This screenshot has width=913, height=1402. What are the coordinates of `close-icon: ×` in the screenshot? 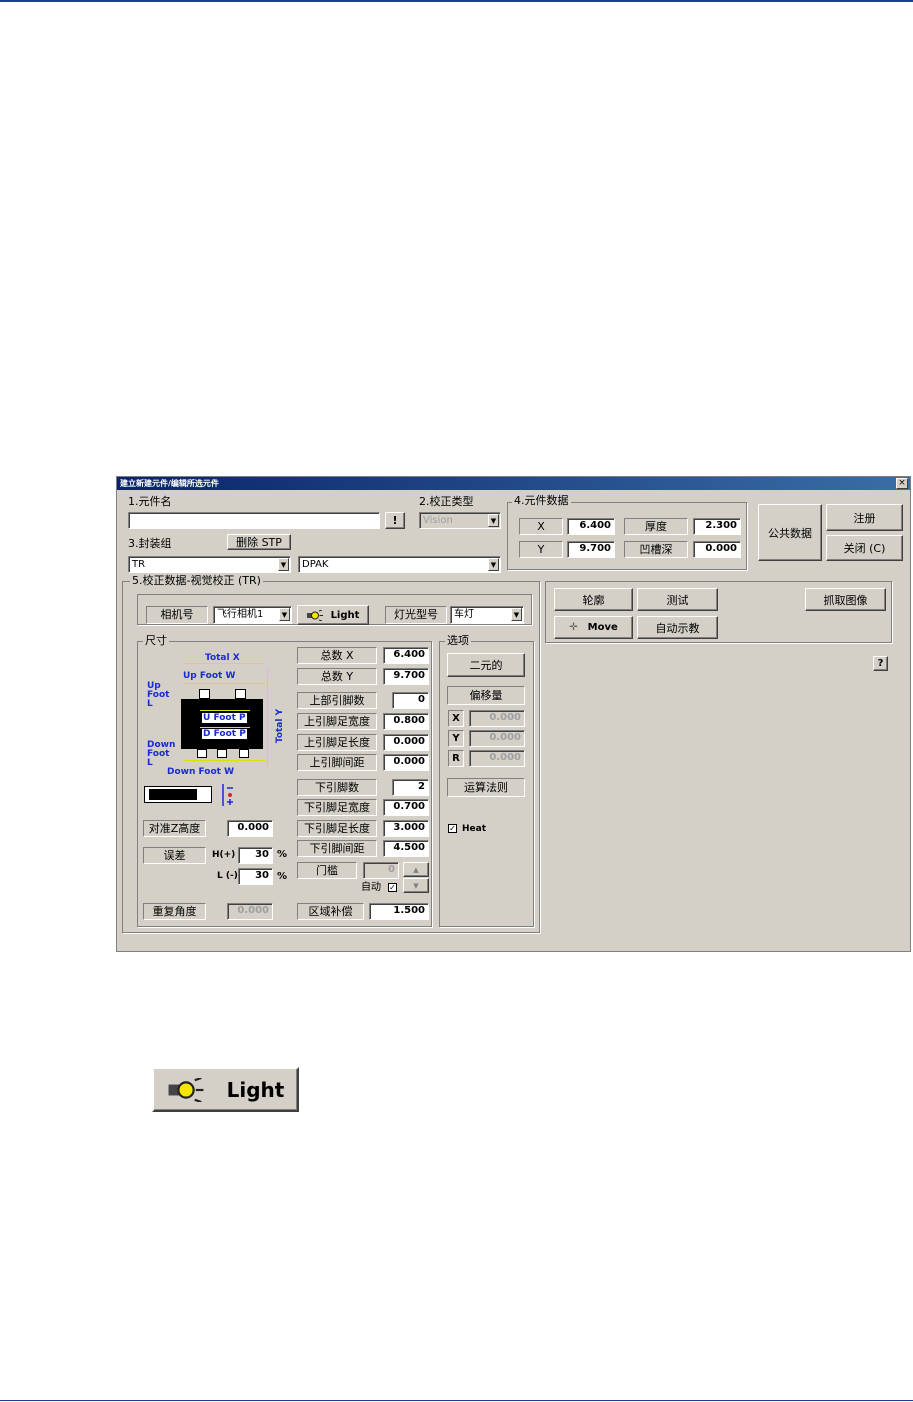 It's located at (902, 483).